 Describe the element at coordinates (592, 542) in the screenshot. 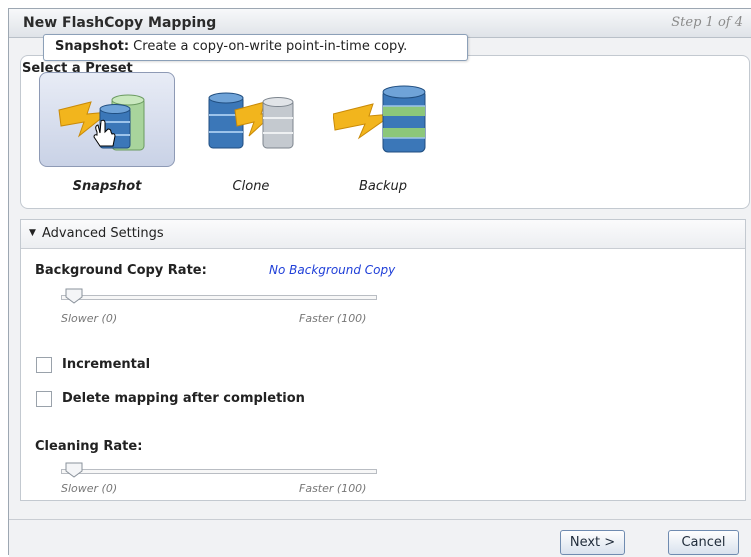

I see `next-button: Next >` at that location.